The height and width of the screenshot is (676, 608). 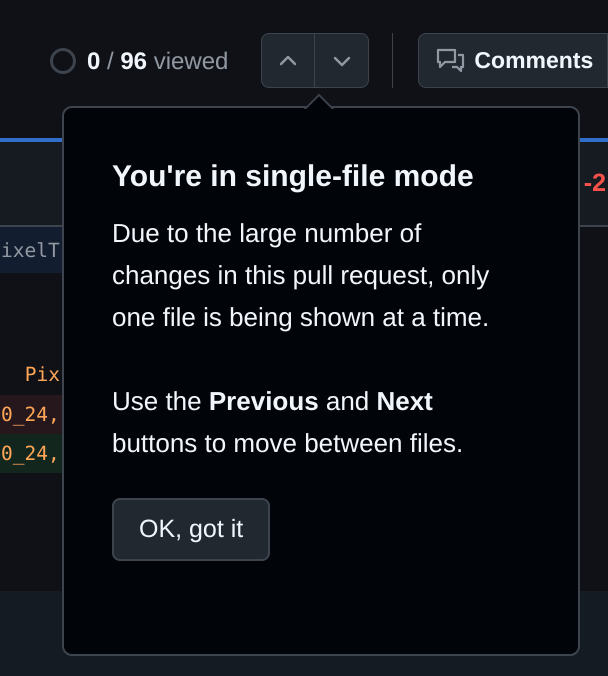 What do you see at coordinates (301, 275) in the screenshot?
I see `popover-text: Due to the large number of changes in this pull request, only one file is being shown at a time.` at bounding box center [301, 275].